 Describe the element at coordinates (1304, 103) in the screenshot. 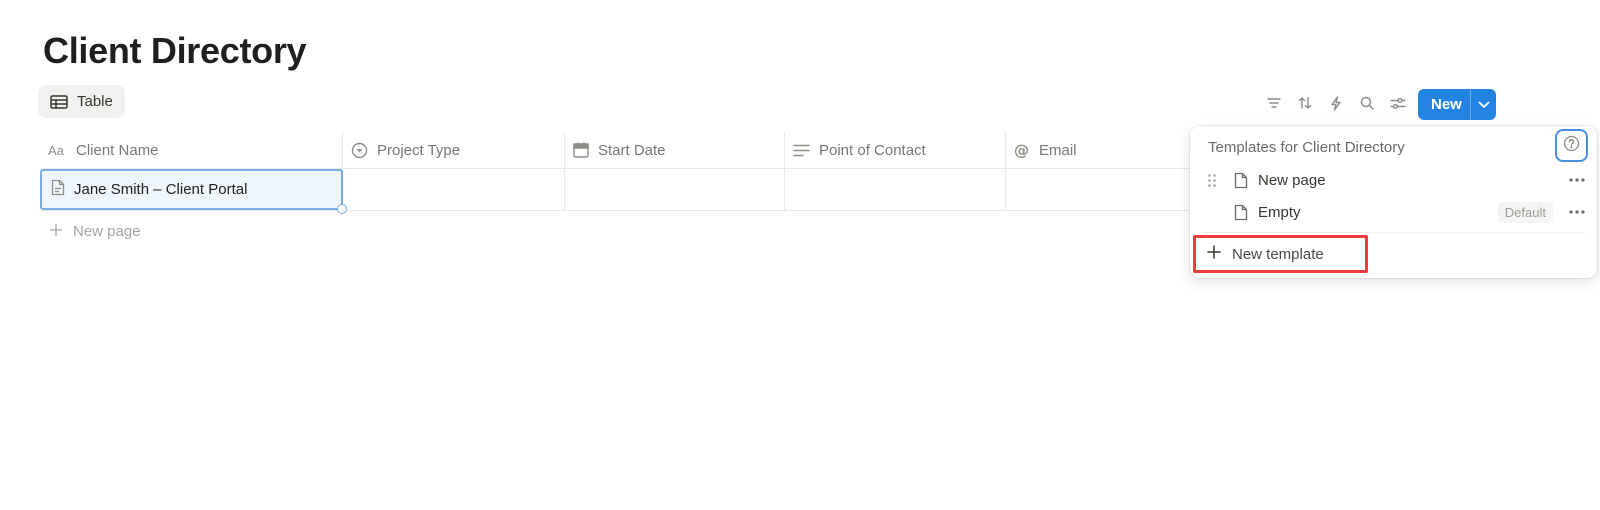

I see `sort-icon` at that location.